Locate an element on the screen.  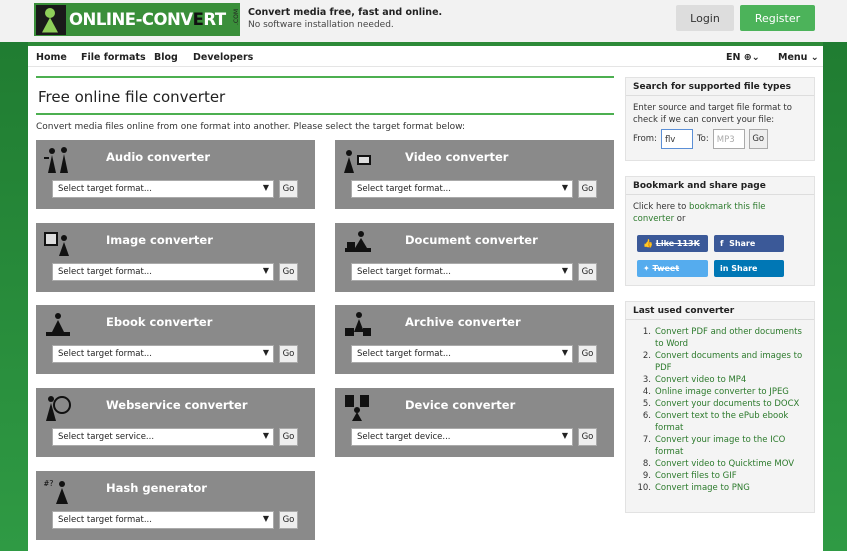
list-item: 3. Convert video to MP4 is located at coordinates (722, 380).